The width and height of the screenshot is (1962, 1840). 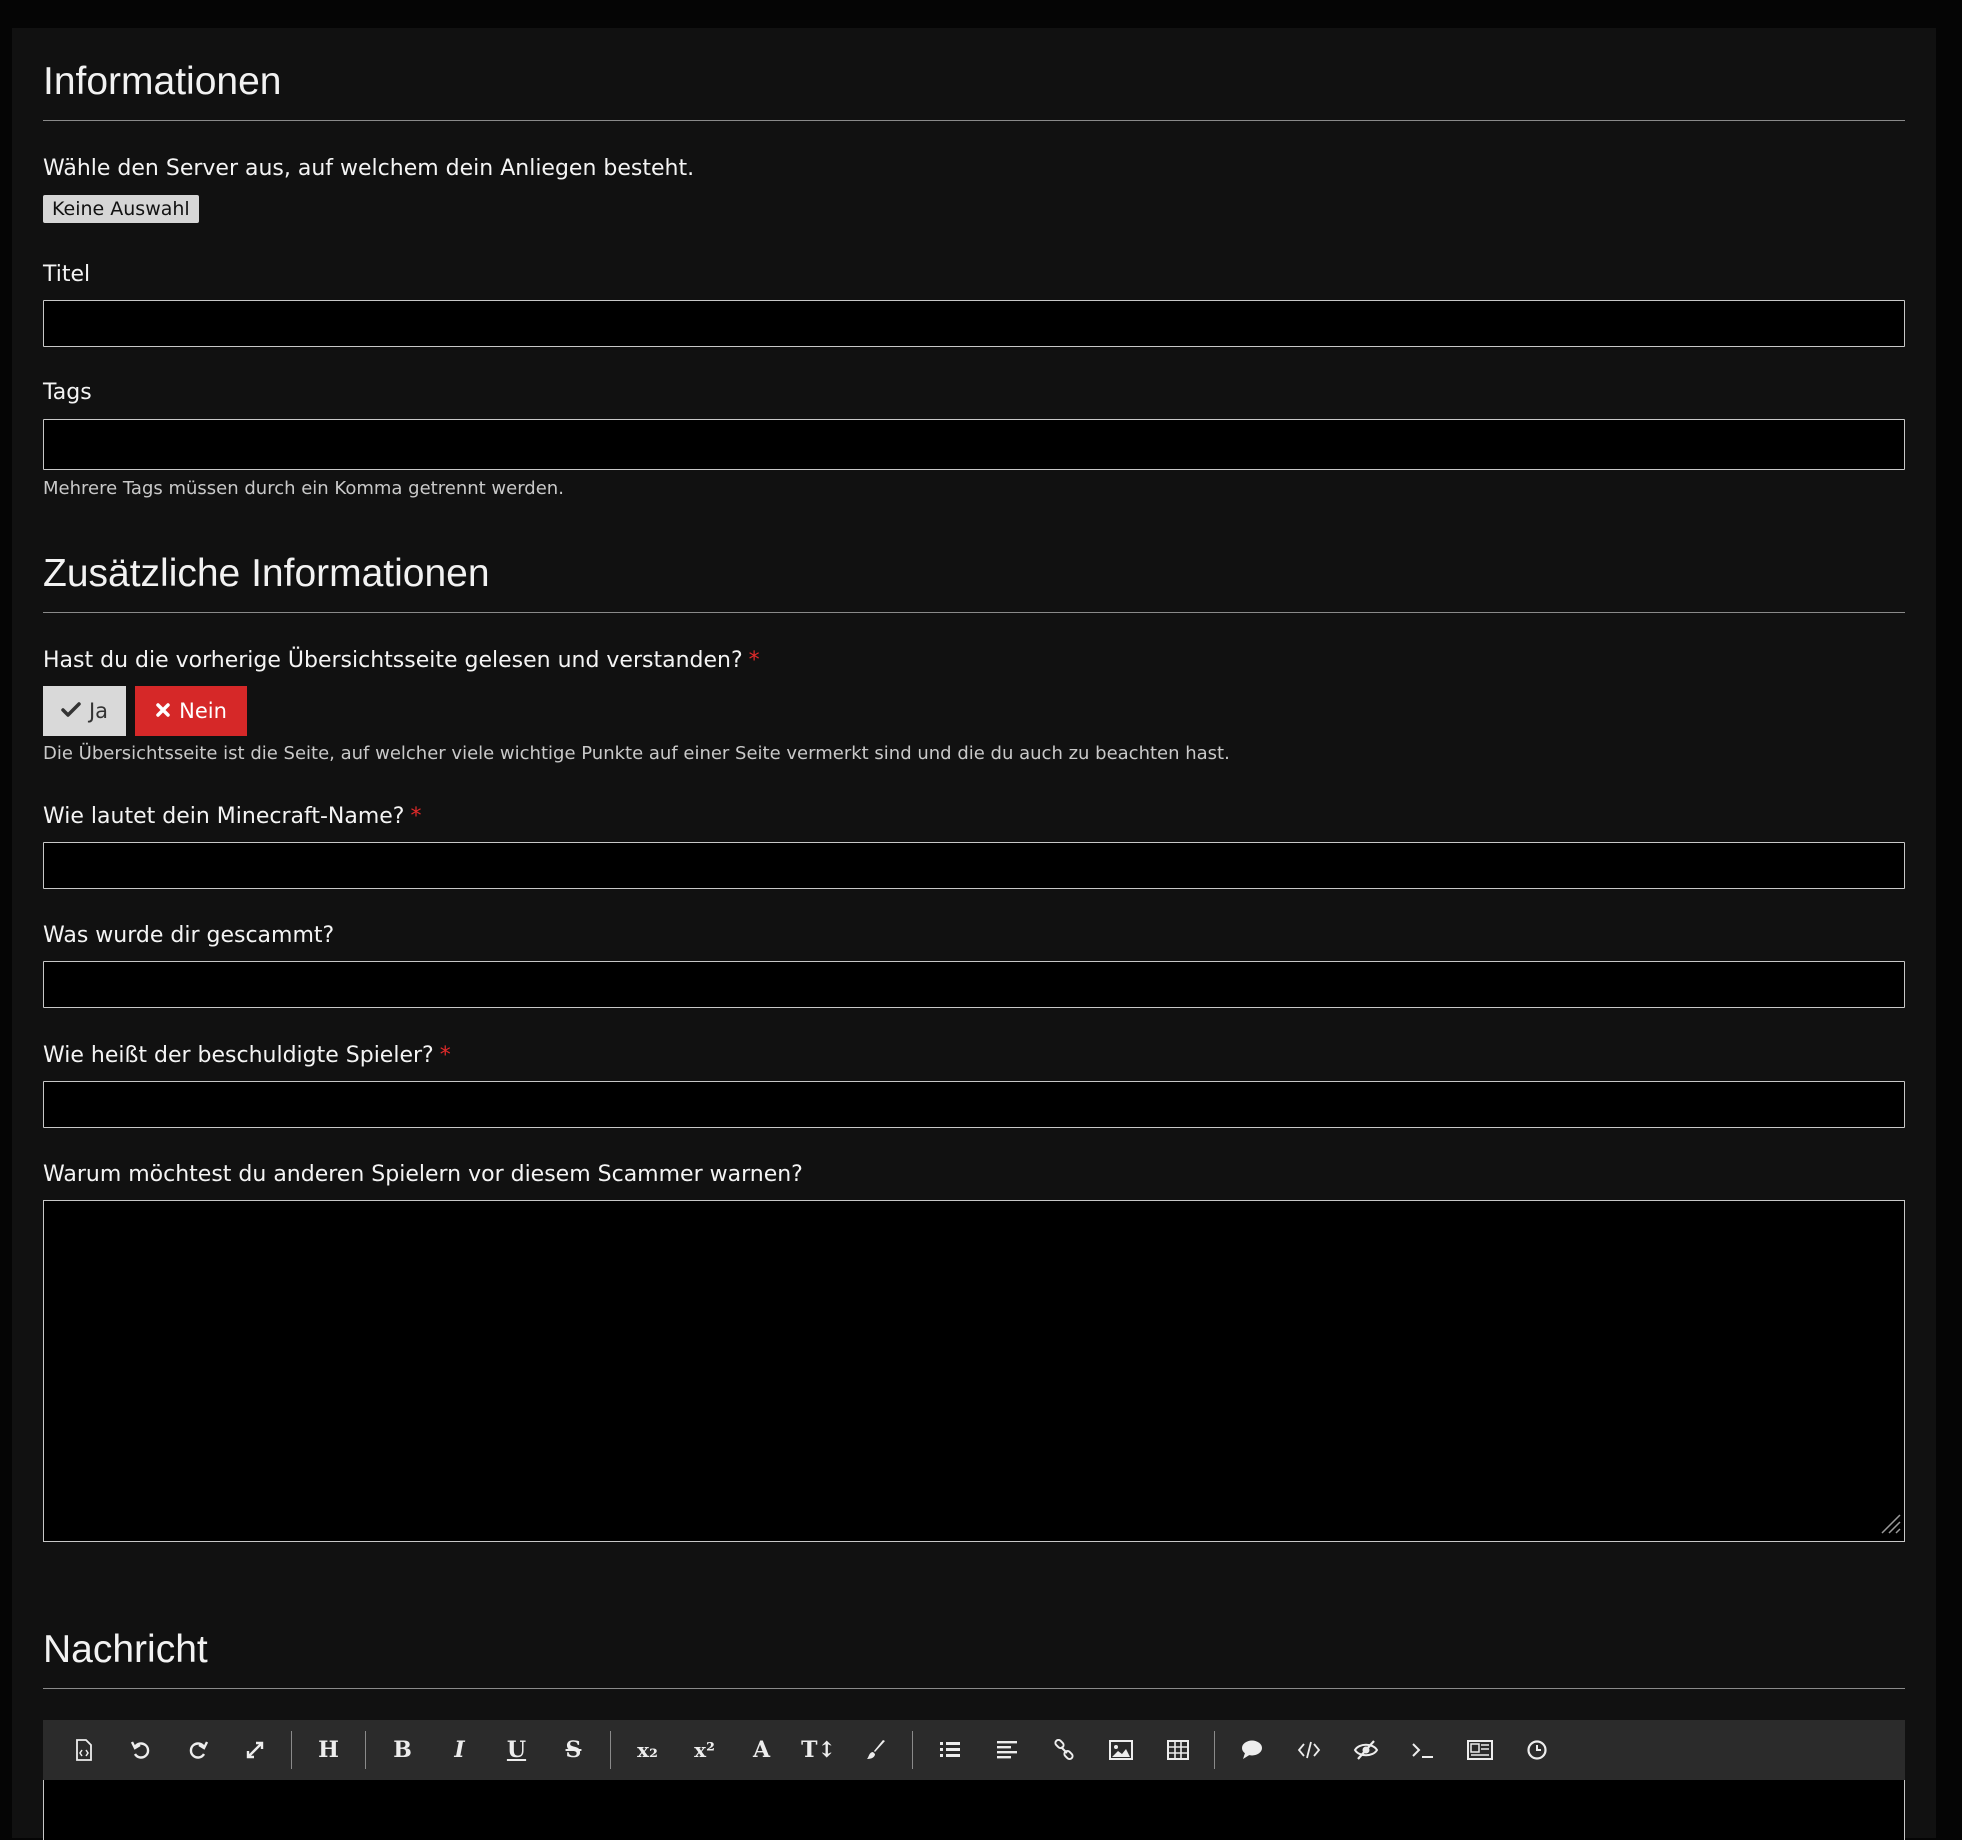 I want to click on quote-icon, so click(x=1251, y=1750).